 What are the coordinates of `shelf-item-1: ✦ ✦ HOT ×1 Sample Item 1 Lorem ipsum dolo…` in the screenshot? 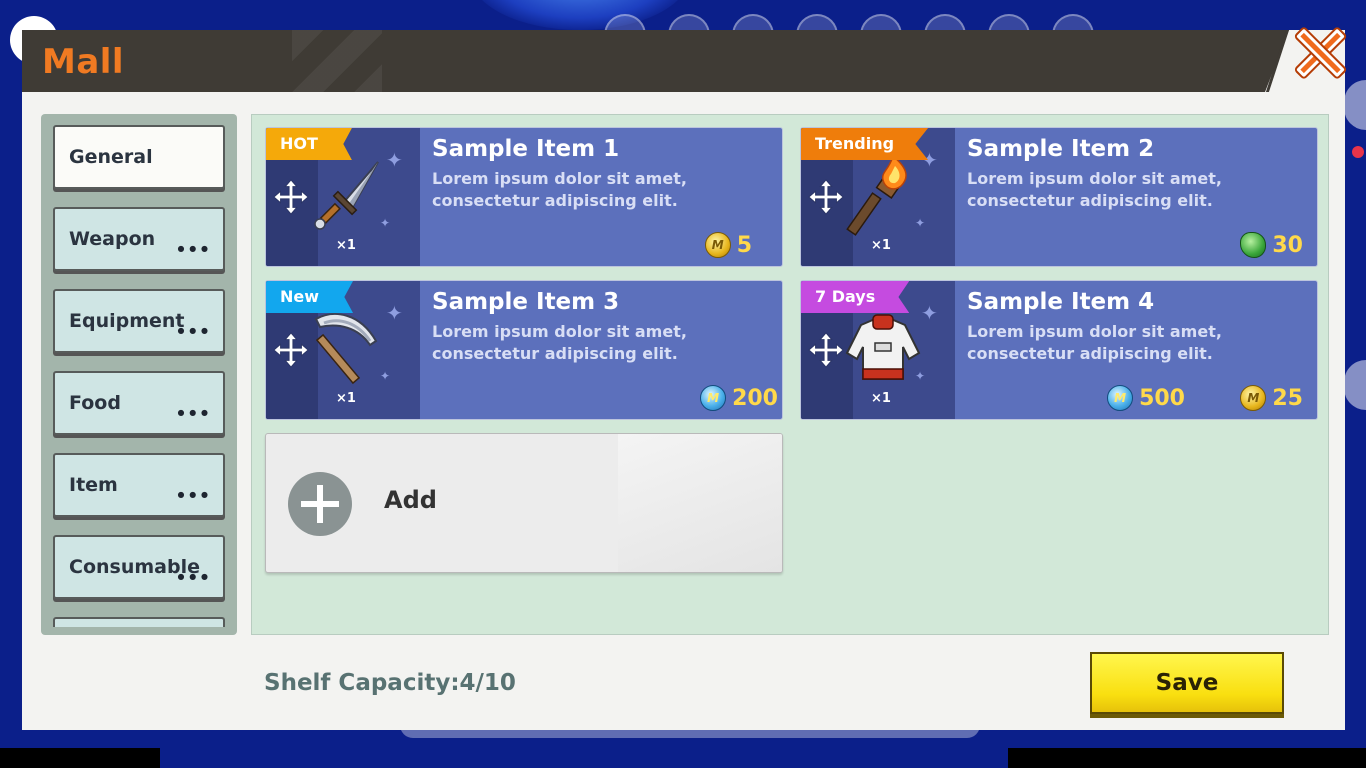 It's located at (524, 197).